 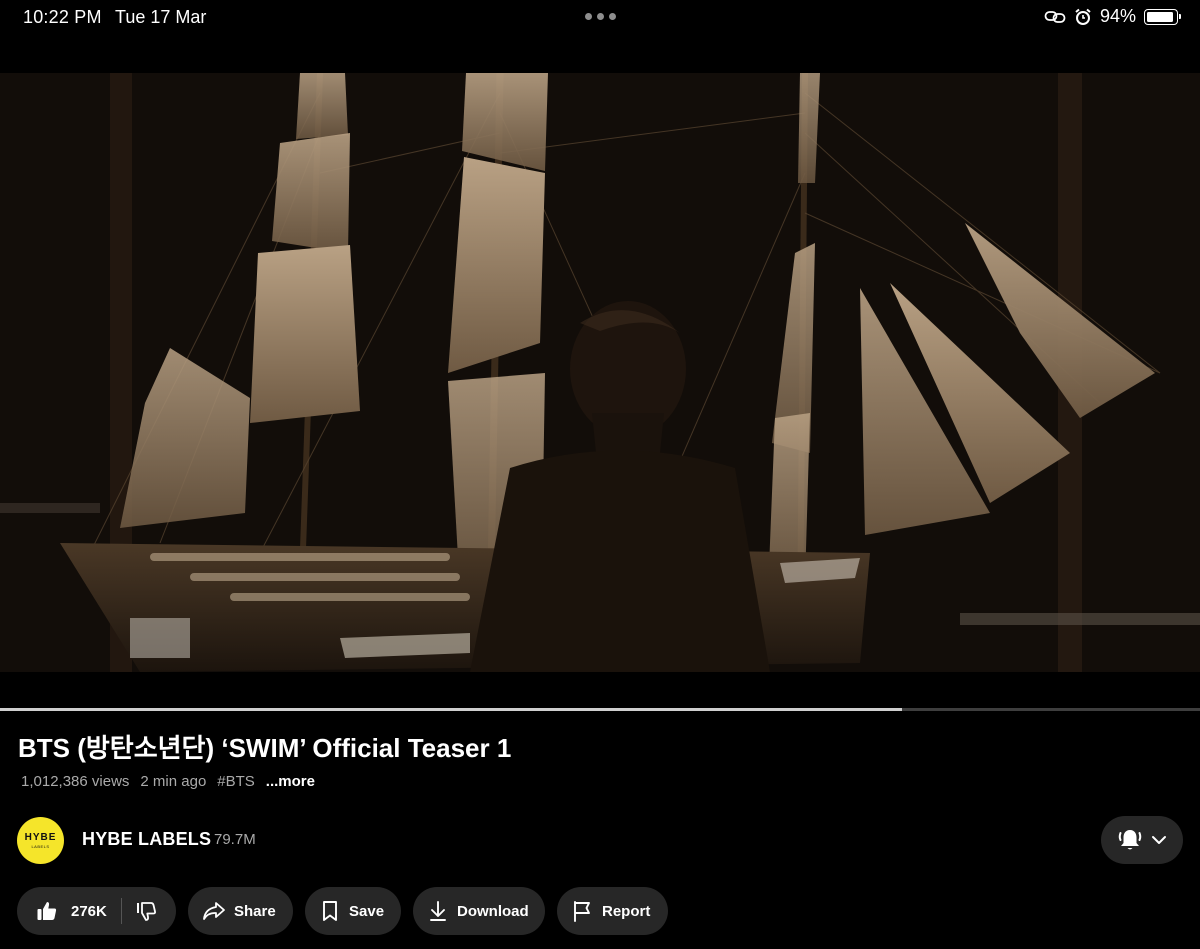 I want to click on share-label: Share, so click(x=255, y=911).